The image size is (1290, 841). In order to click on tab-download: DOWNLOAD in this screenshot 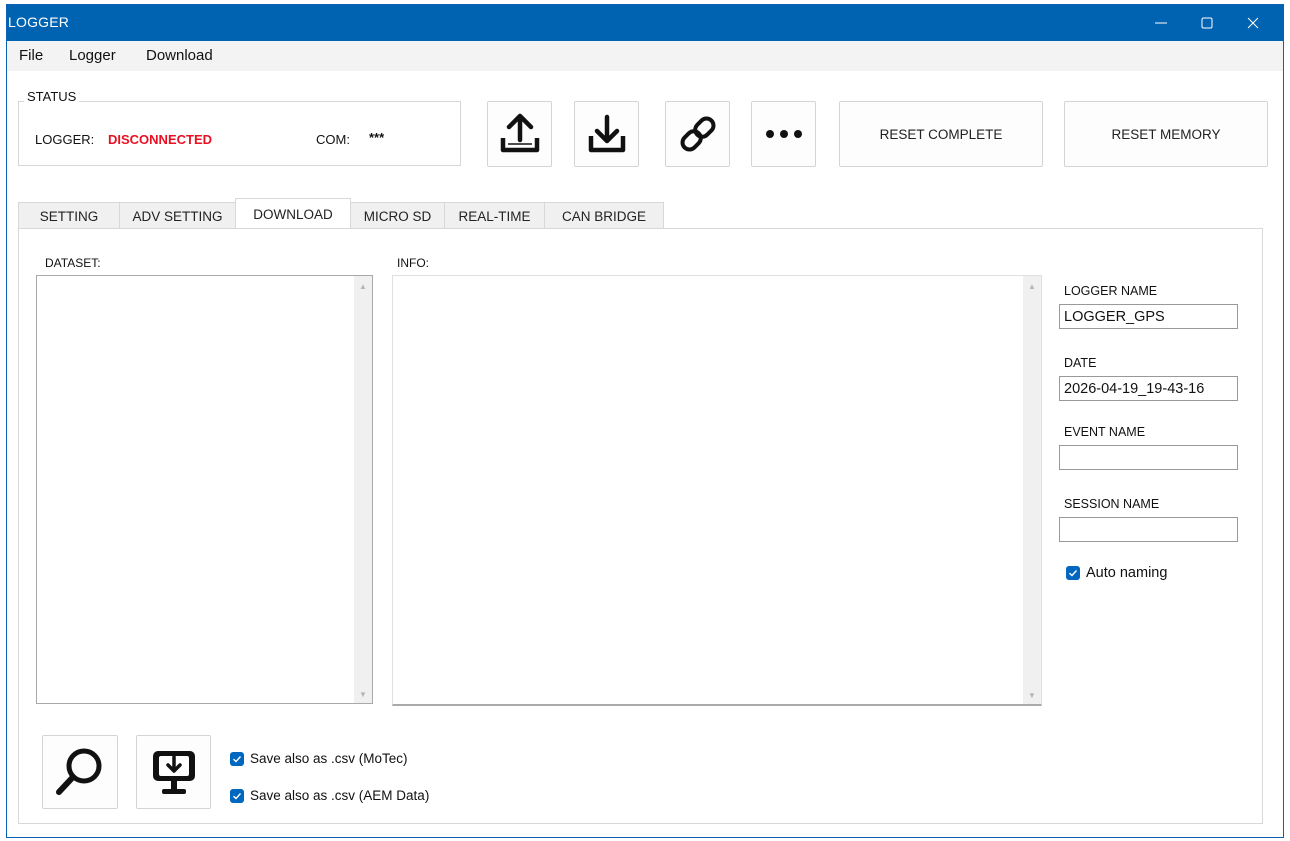, I will do `click(293, 214)`.